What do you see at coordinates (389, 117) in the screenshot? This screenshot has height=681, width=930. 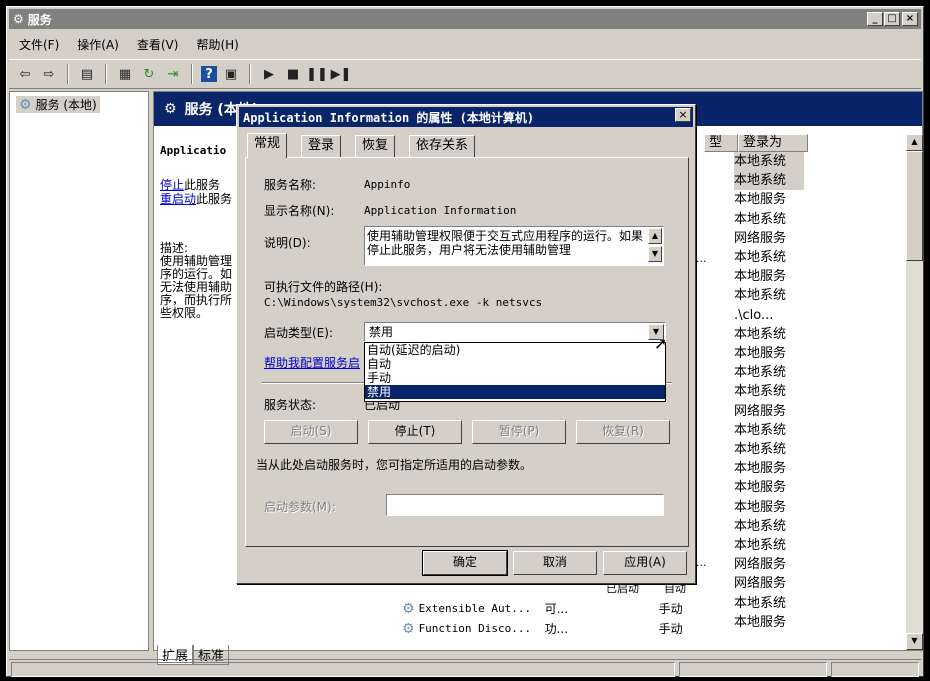 I see `dialog-title: Application Information 的属性 (本地计算机)` at bounding box center [389, 117].